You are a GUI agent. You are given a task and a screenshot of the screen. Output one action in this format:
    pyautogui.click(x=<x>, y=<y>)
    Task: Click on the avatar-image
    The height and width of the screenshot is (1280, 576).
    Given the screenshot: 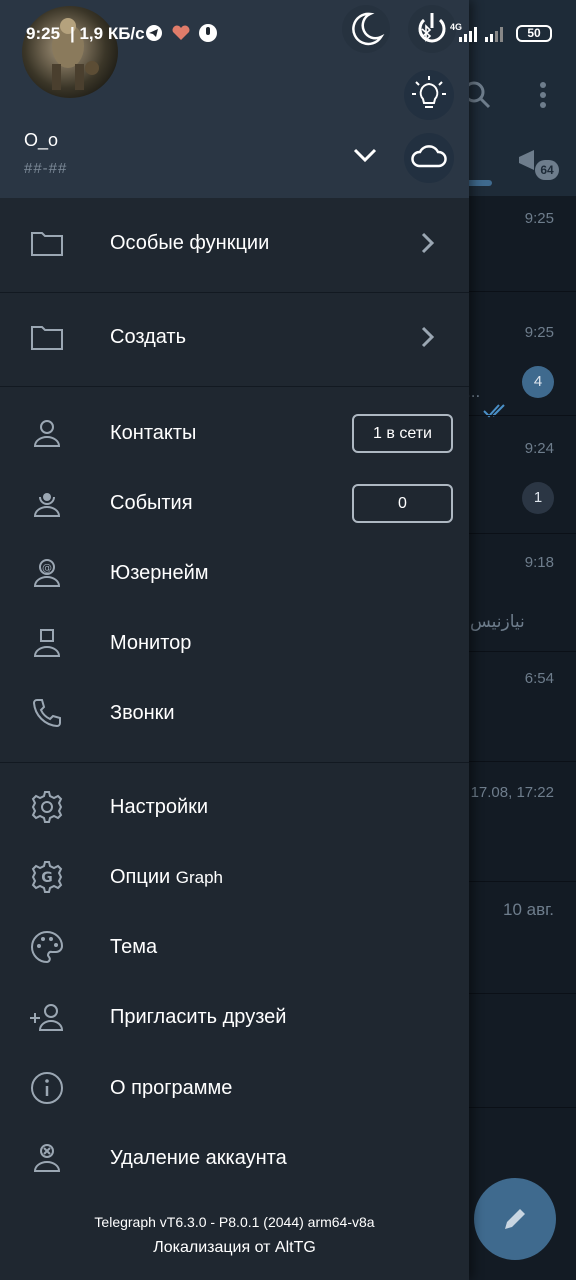 What is the action you would take?
    pyautogui.click(x=75, y=54)
    